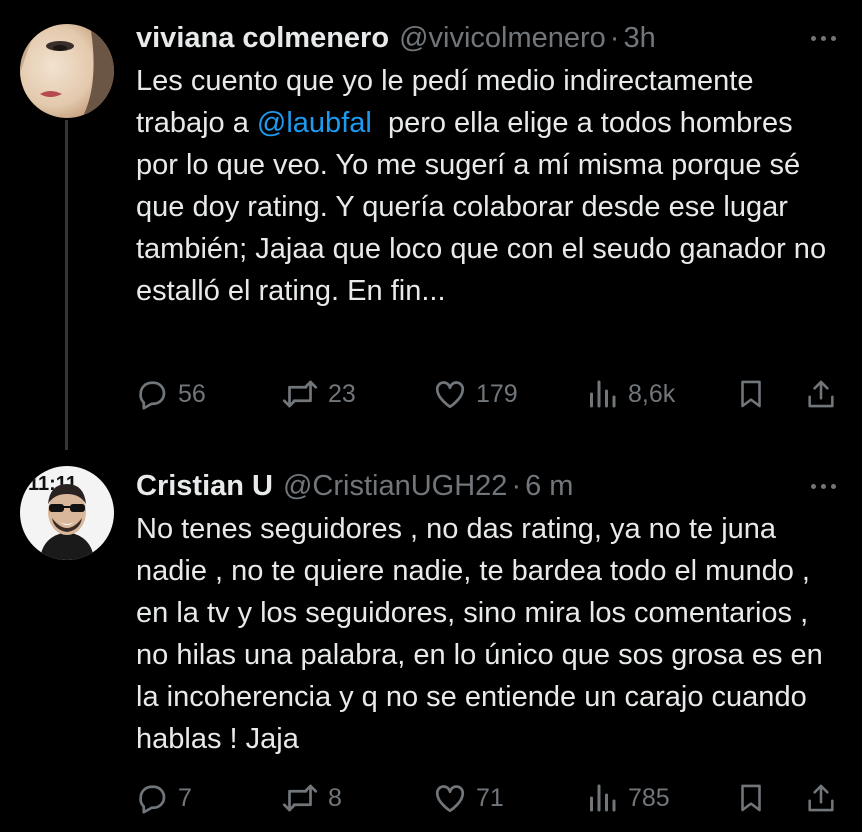 Image resolution: width=862 pixels, height=832 pixels. I want to click on like-count: 179, so click(497, 393).